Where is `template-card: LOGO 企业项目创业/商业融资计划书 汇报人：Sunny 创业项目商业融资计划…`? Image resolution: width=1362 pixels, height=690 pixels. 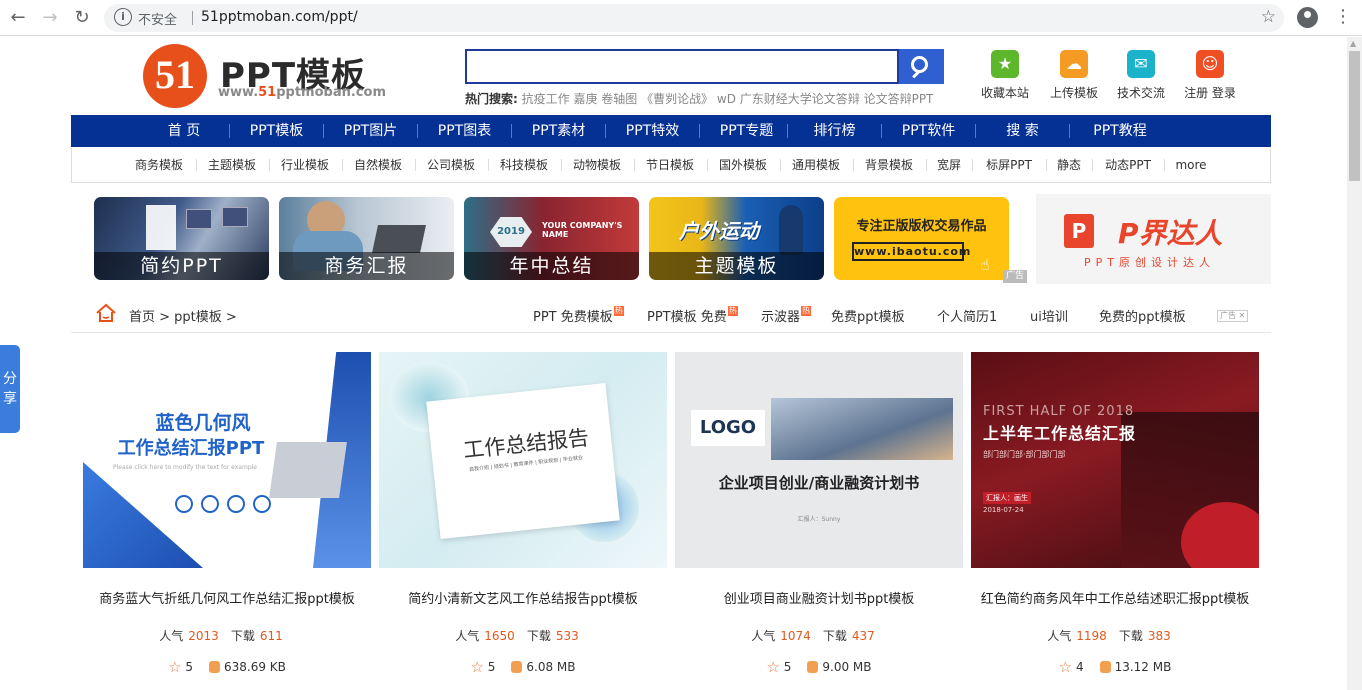
template-card: LOGO 企业项目创业/商业融资计划书 汇报人：Sunny 创业项目商业融资计划… is located at coordinates (819, 514).